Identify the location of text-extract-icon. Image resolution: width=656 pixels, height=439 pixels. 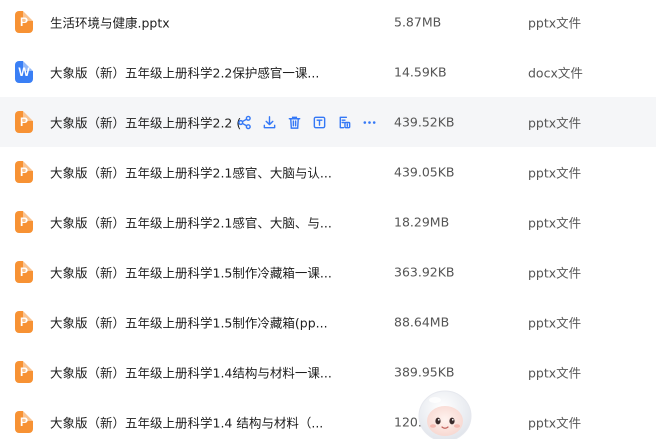
(319, 122).